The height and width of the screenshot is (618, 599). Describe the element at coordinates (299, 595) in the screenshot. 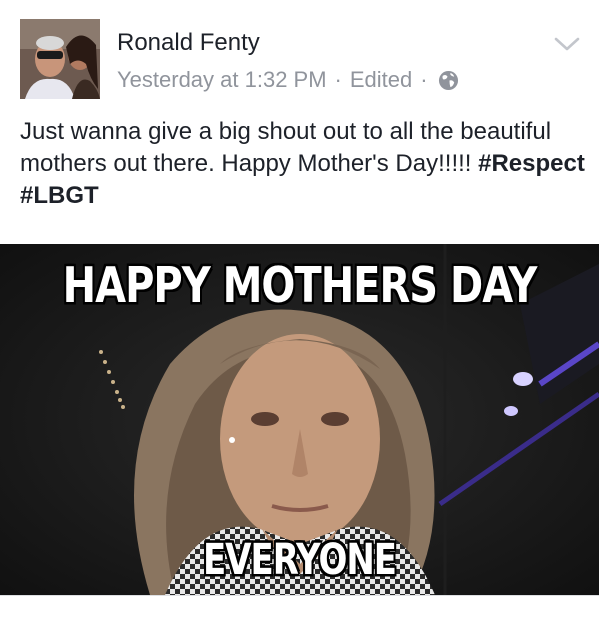

I see `post-divider` at that location.